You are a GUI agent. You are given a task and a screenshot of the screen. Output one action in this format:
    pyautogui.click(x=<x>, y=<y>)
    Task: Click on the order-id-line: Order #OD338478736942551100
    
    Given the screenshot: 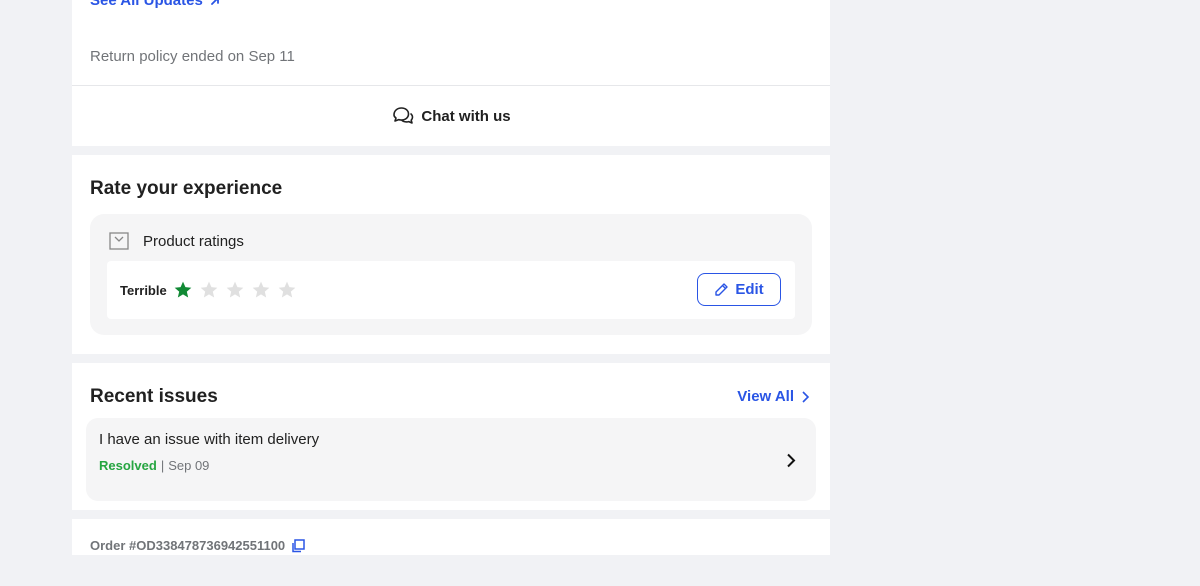 What is the action you would take?
    pyautogui.click(x=197, y=545)
    